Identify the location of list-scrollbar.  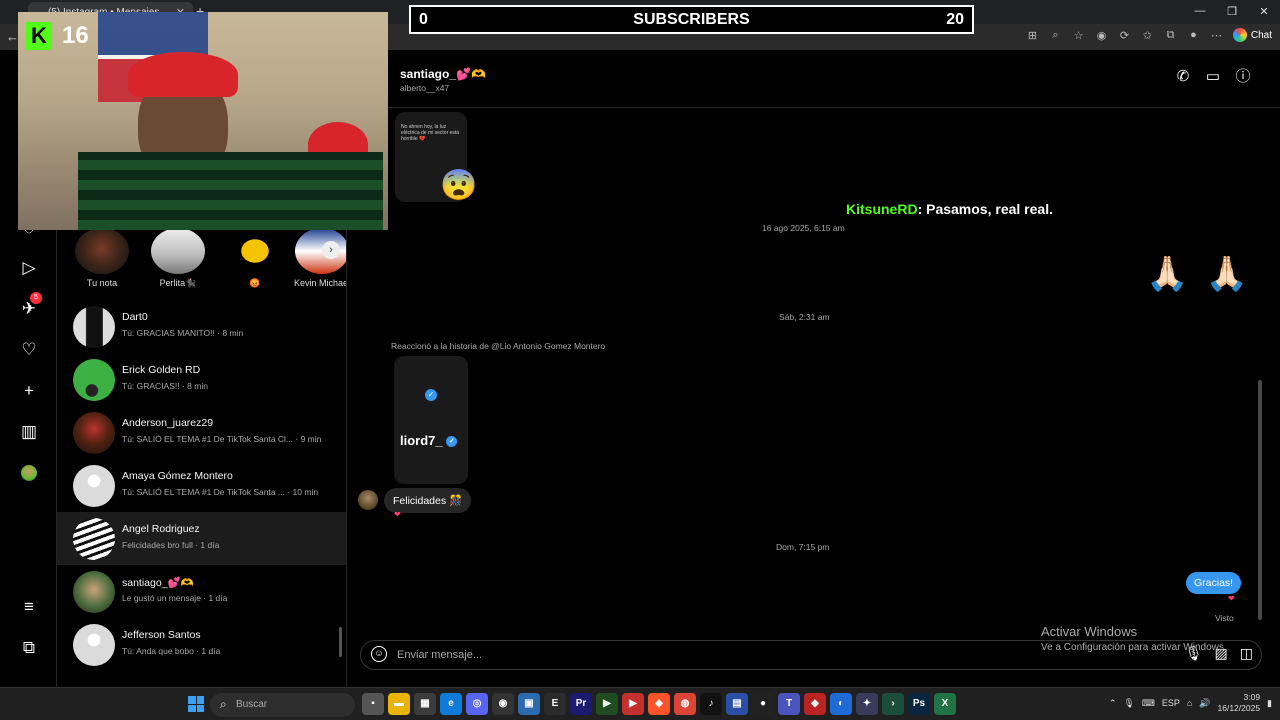
(340, 642).